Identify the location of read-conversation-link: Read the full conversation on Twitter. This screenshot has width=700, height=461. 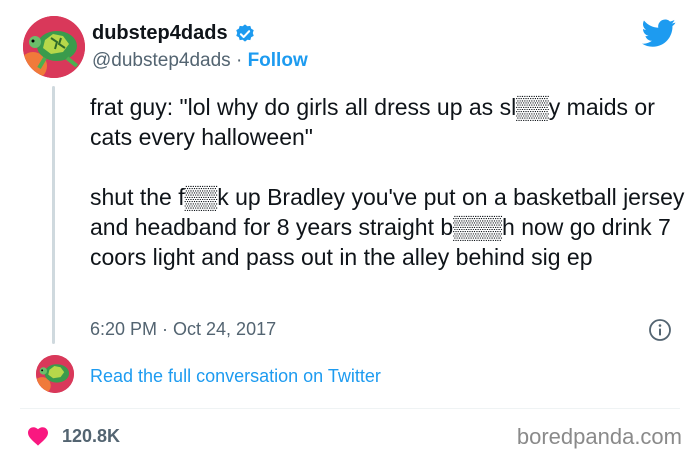
(235, 376).